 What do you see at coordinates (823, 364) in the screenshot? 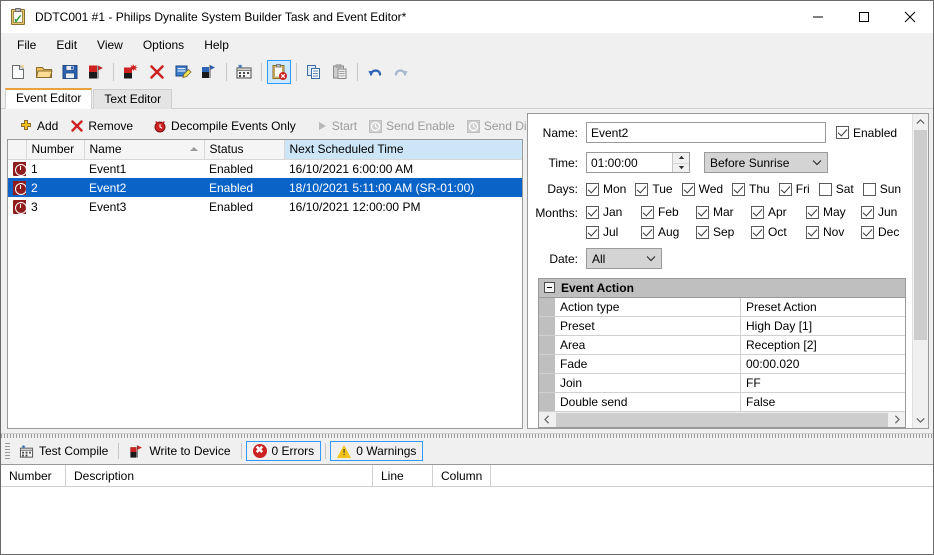
I see `property-value: 00:00.020` at bounding box center [823, 364].